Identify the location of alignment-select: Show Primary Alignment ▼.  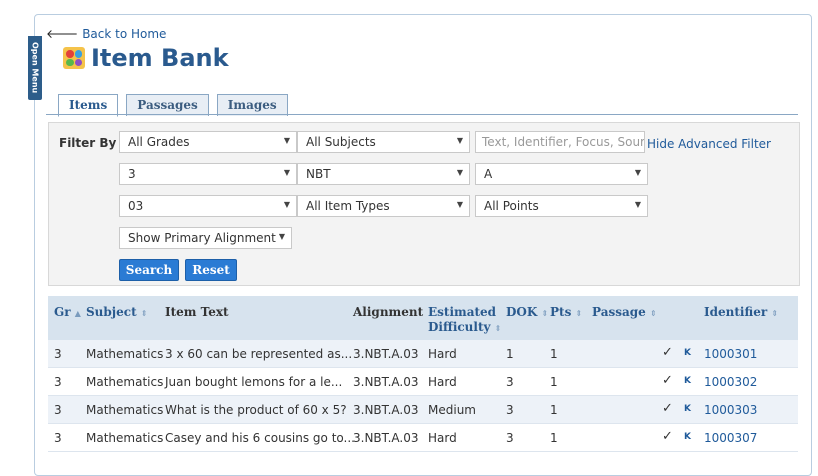
(205, 238).